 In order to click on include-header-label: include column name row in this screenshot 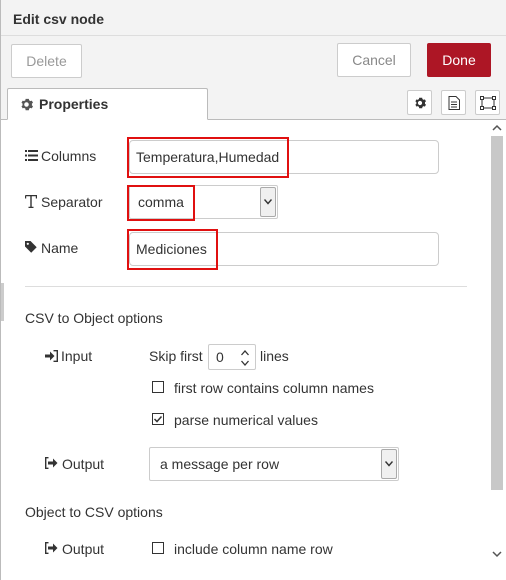, I will do `click(253, 549)`.